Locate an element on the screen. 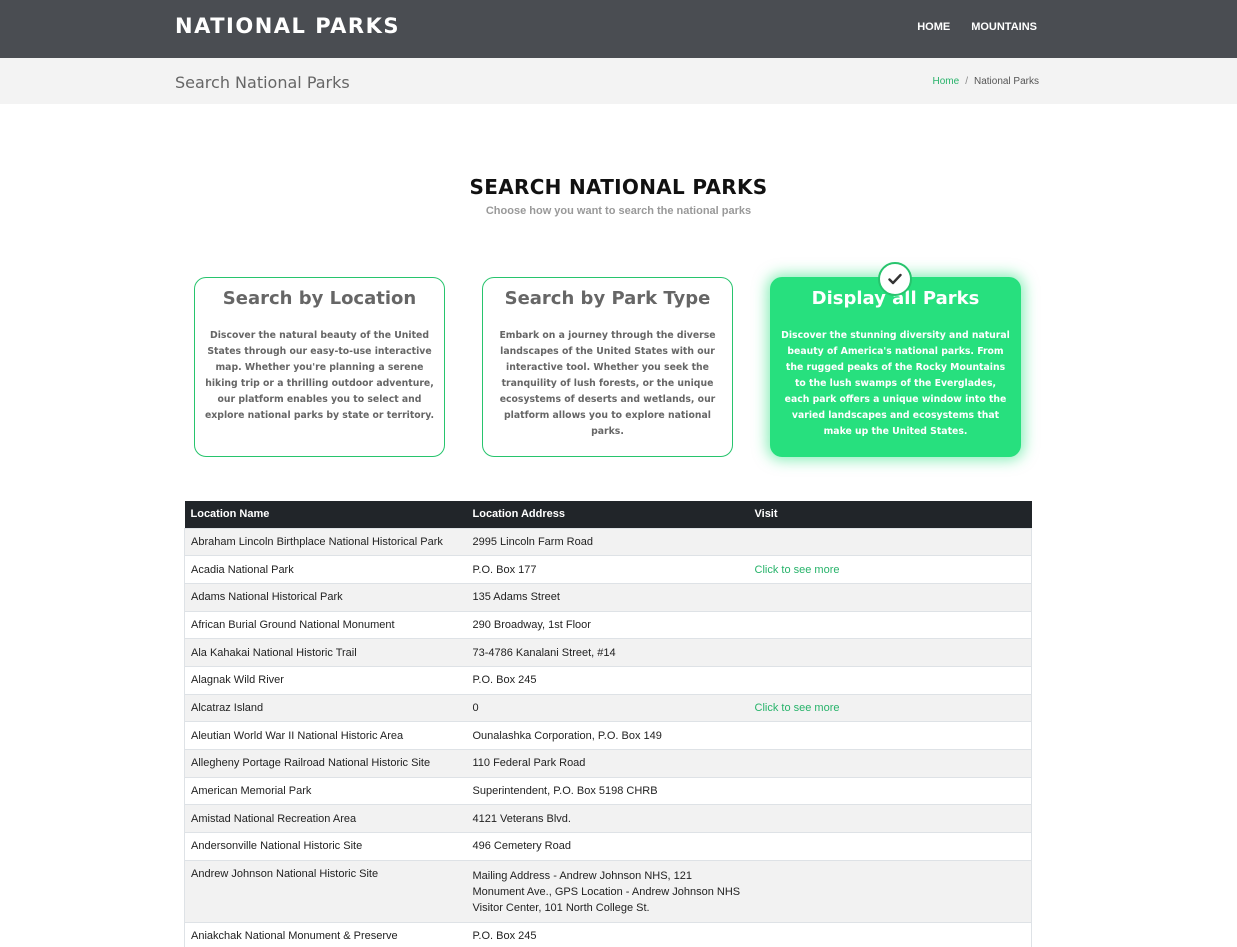  location-address: 73-4786 Kanalani Street, #14 is located at coordinates (607, 652).